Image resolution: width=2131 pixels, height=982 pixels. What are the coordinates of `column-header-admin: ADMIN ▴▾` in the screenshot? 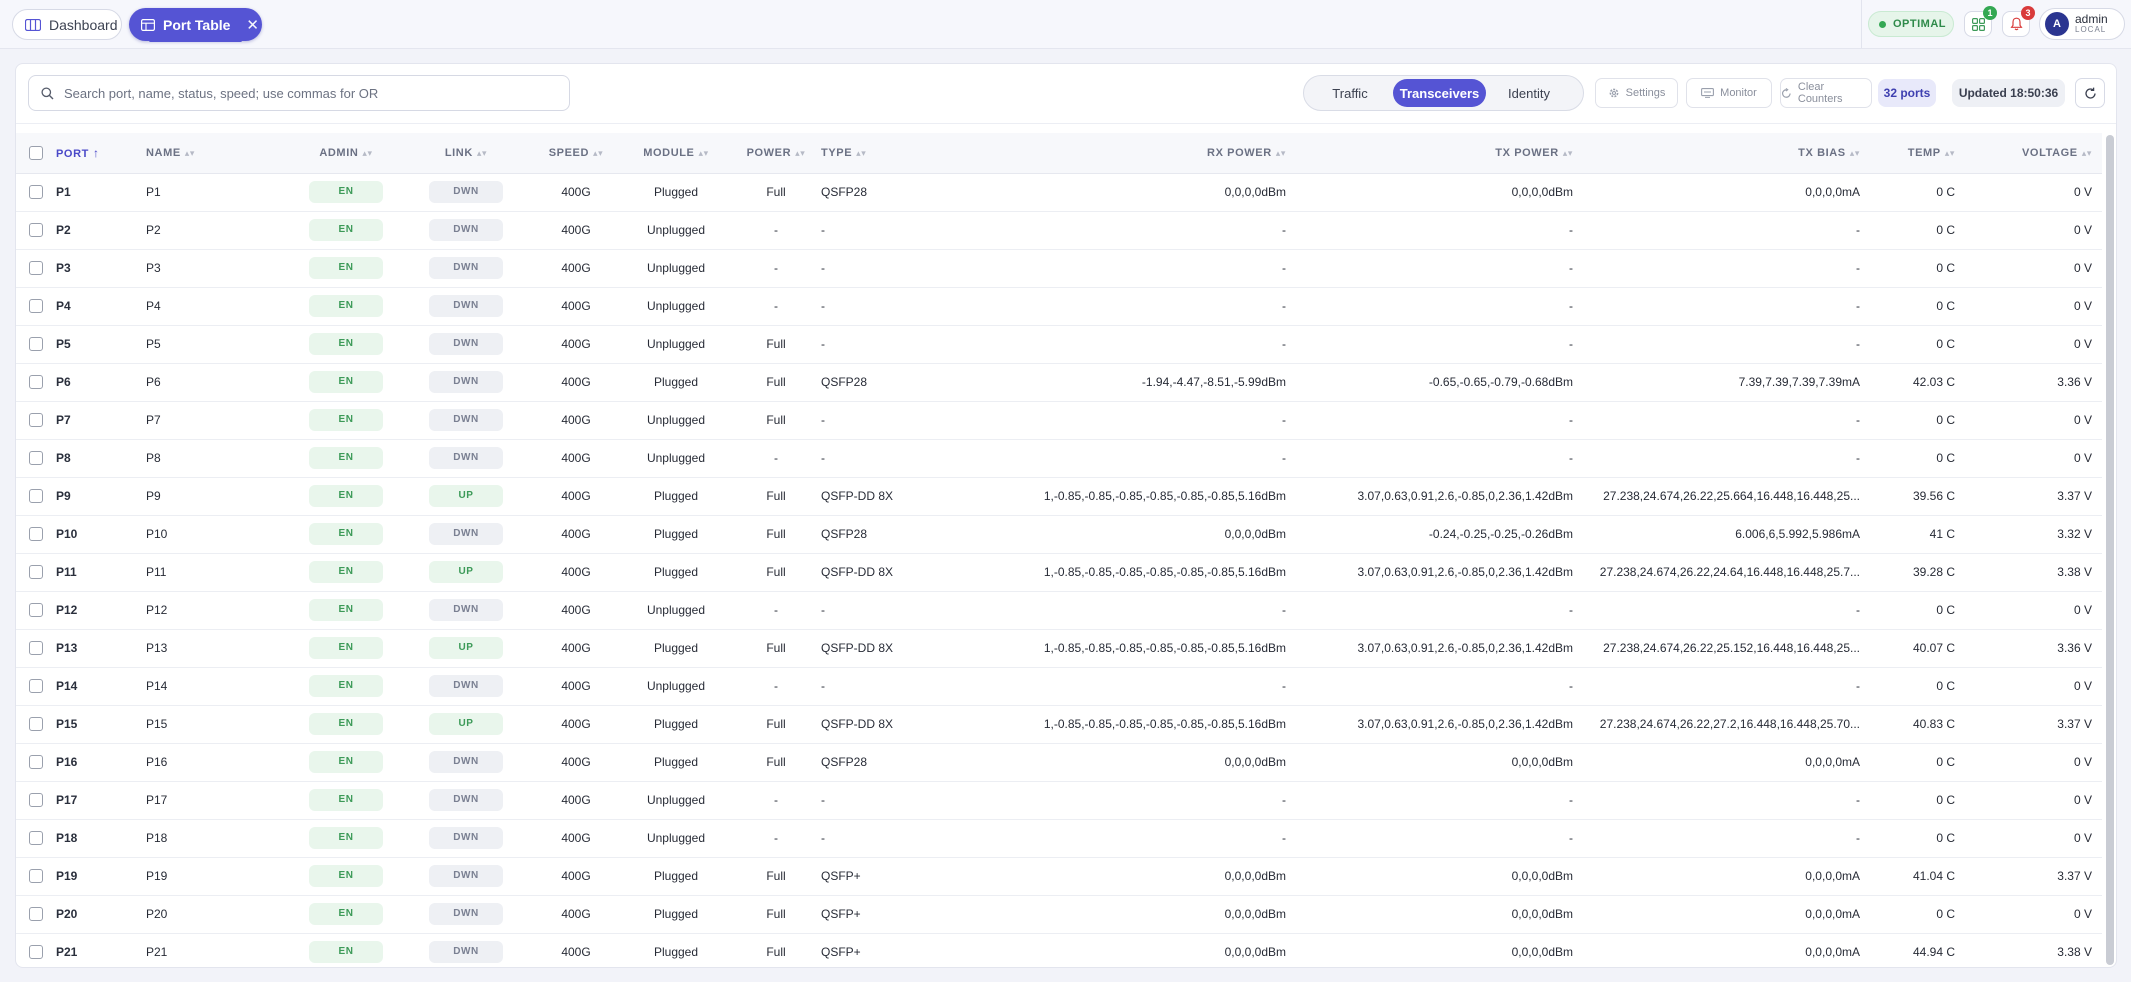 It's located at (346, 153).